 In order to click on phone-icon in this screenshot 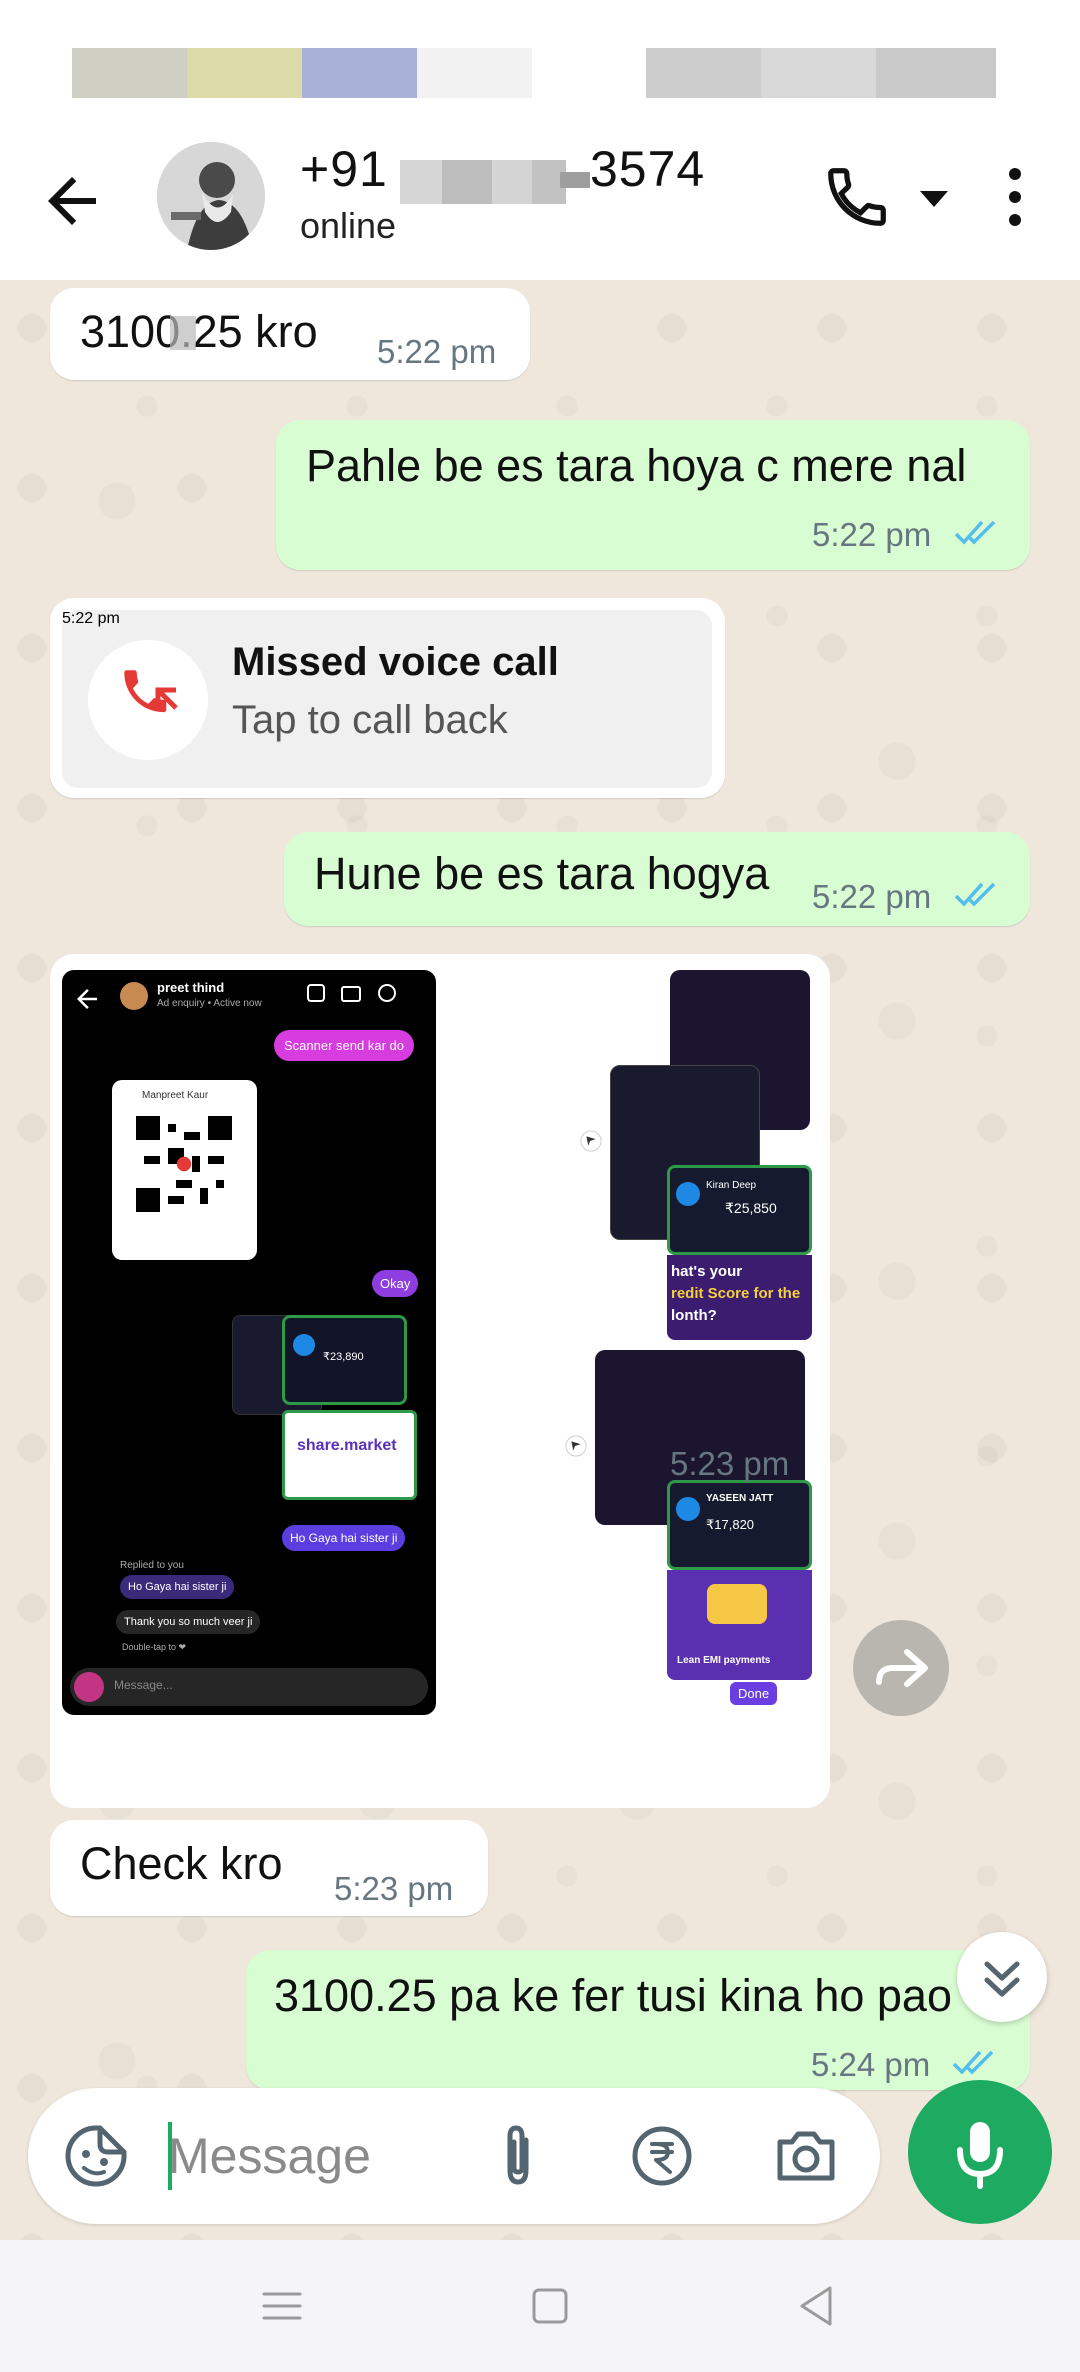, I will do `click(857, 197)`.